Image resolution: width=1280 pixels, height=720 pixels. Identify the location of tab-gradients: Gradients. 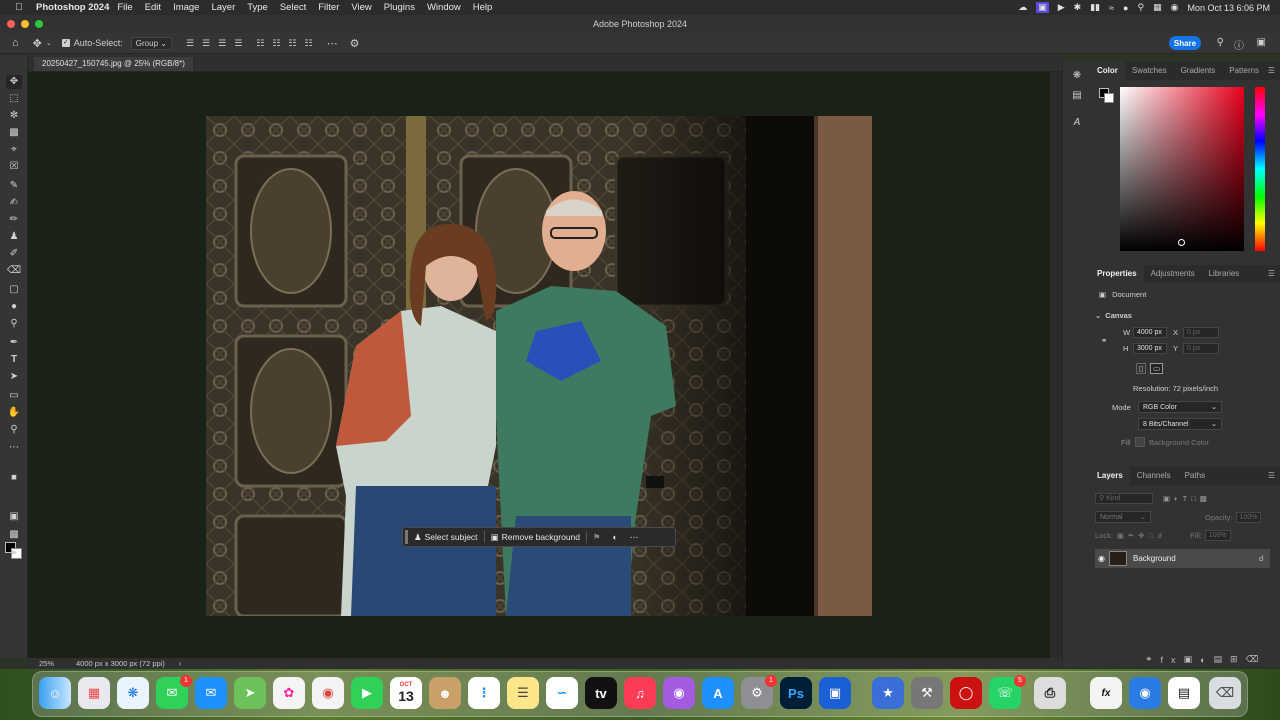
(1198, 71).